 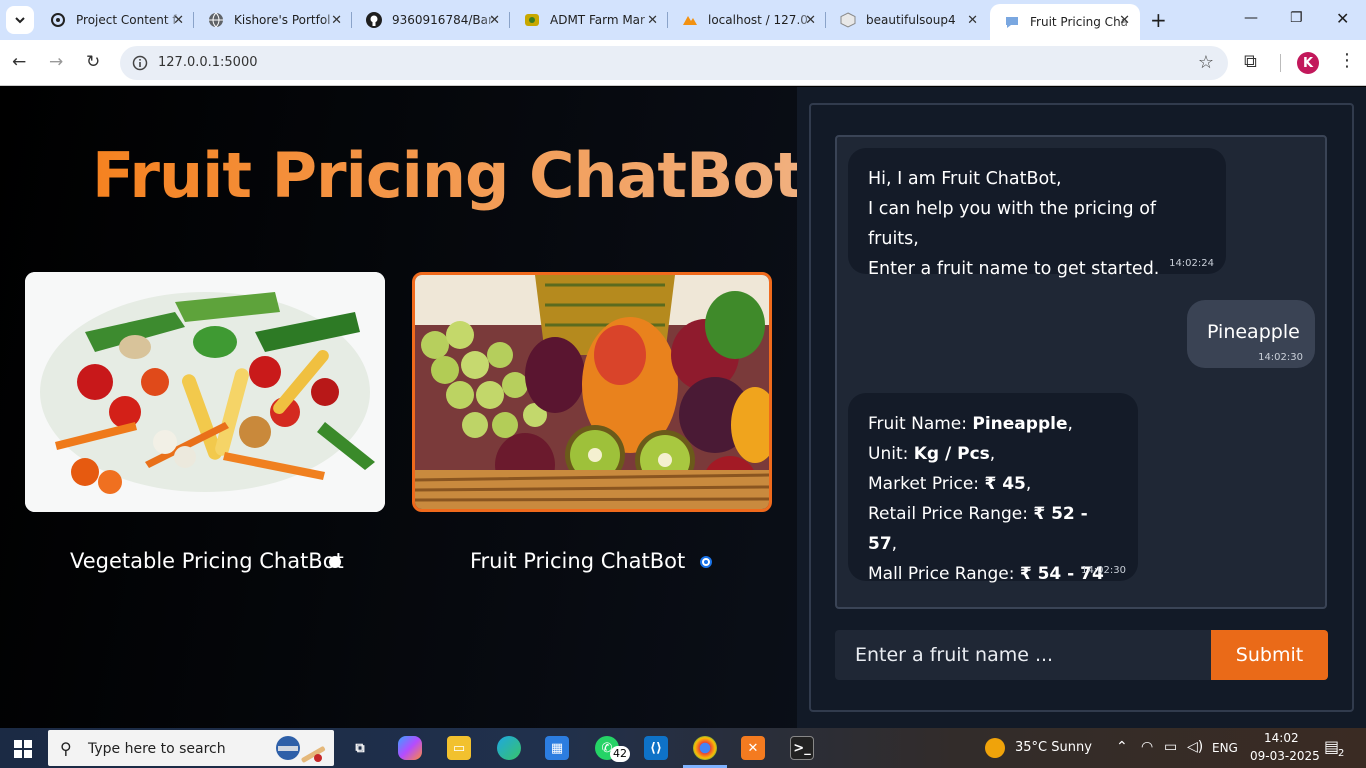 I want to click on browser-tab-active: Fruit Pricing Cha ✕, so click(x=1065, y=22).